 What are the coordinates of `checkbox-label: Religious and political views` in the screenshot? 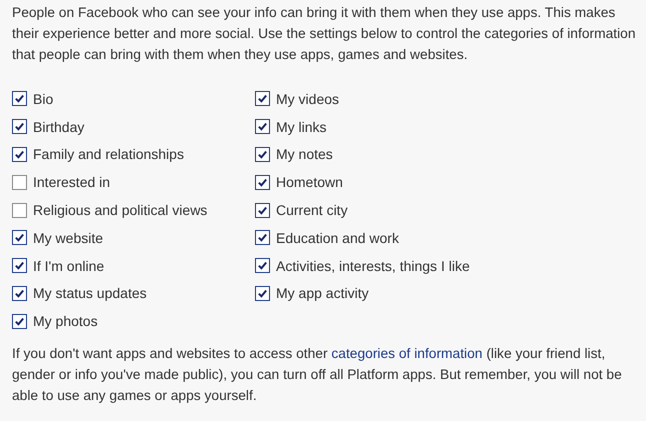 It's located at (120, 210).